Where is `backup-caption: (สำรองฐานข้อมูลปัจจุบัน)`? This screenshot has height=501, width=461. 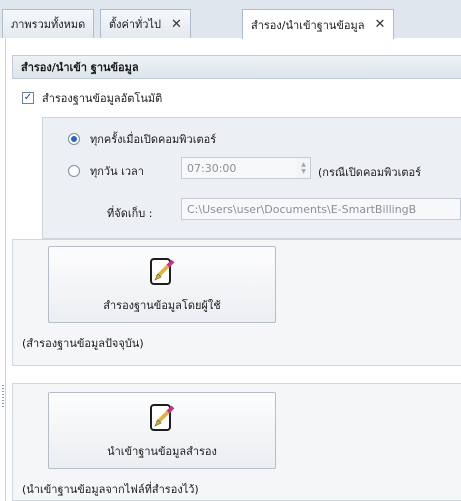 backup-caption: (สำรองฐานข้อมูลปัจจุบัน) is located at coordinates (83, 343).